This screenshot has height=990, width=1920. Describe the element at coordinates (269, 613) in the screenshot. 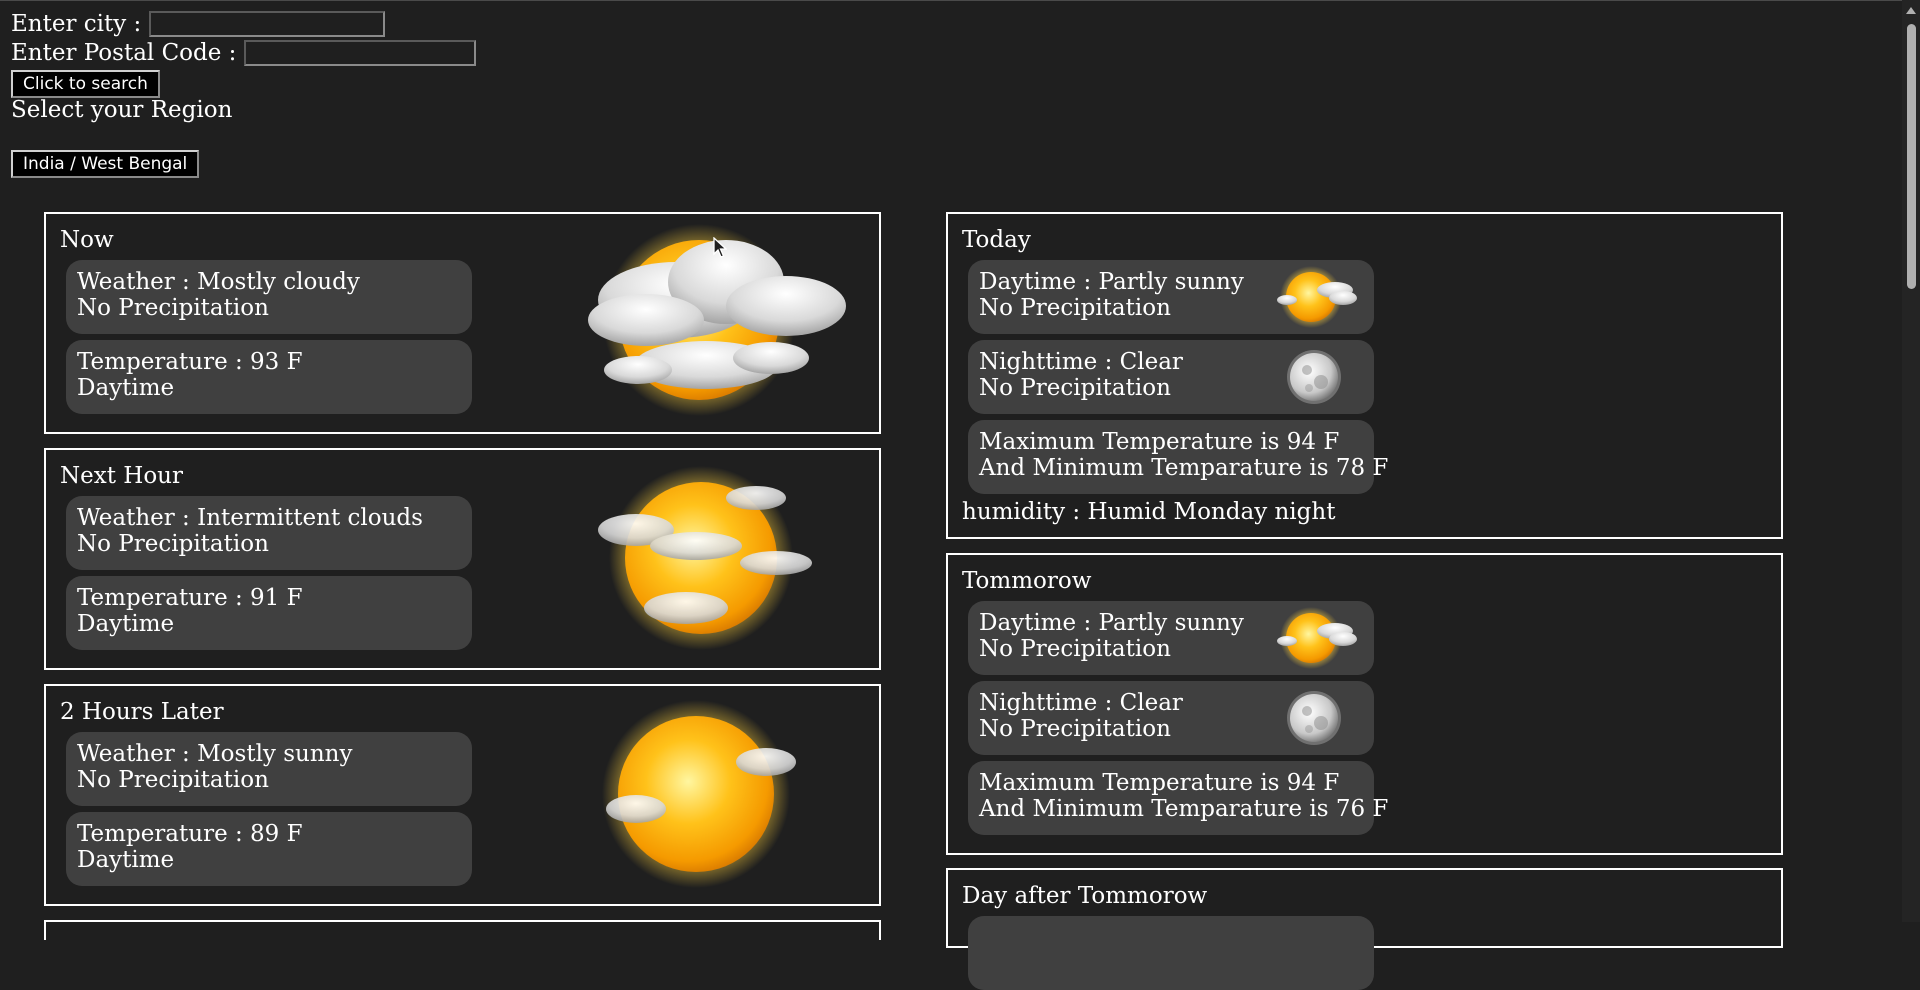

I see `temperature-info-pill: Temperature : 91 F Daytime` at that location.